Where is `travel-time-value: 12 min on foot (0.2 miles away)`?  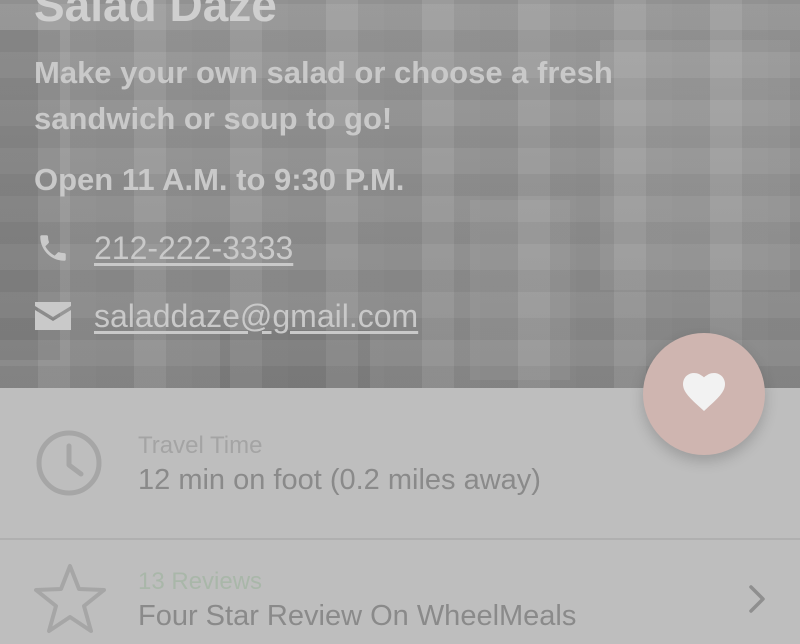 travel-time-value: 12 min on foot (0.2 miles away) is located at coordinates (339, 480).